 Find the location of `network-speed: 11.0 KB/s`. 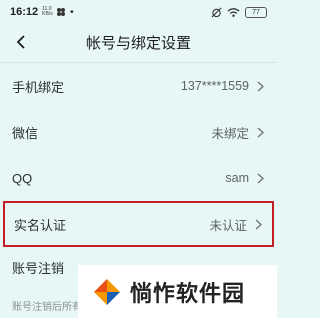

network-speed: 11.0 KB/s is located at coordinates (47, 11).